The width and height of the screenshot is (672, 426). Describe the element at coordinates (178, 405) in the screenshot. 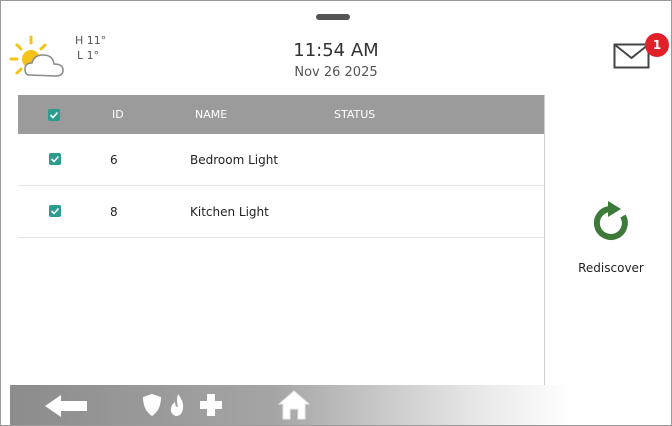

I see `fire-icon` at that location.